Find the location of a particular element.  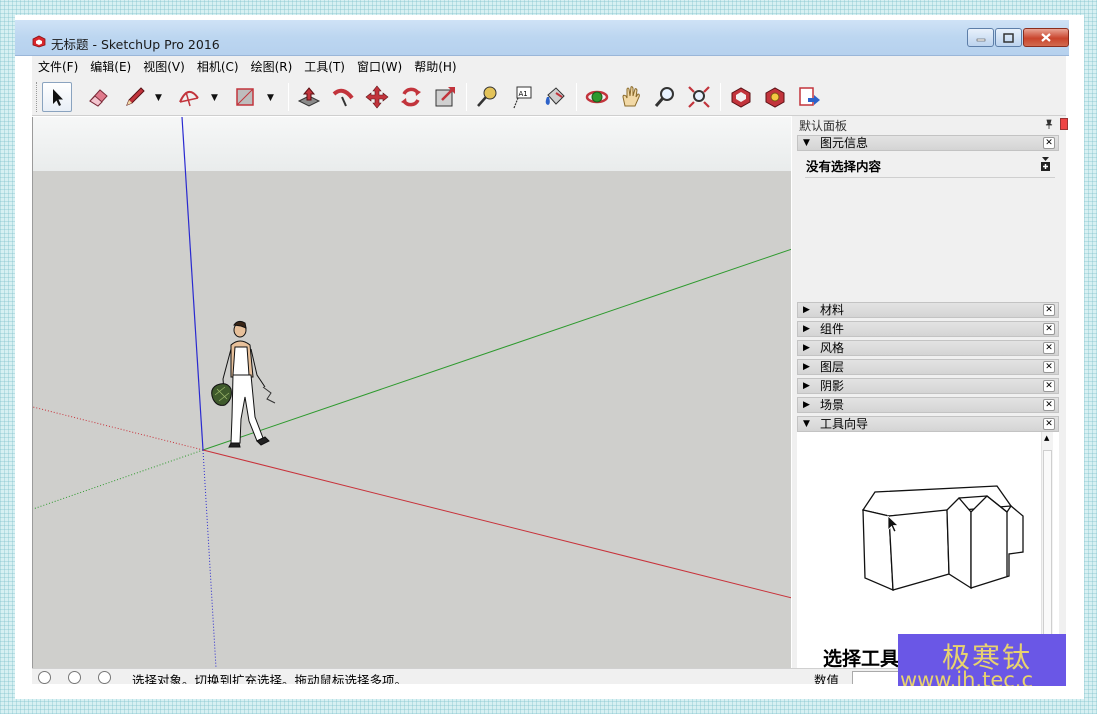

sketchup-logo-icon is located at coordinates (39, 41).